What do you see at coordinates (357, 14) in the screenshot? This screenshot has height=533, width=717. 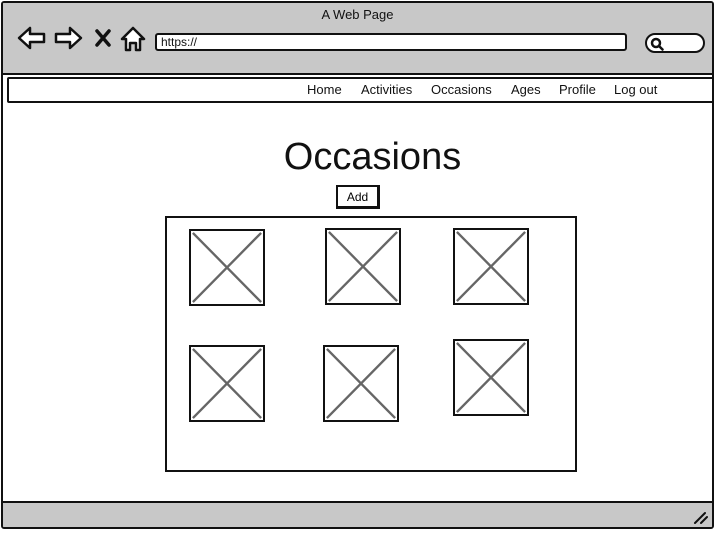 I see `window-title: A Web Page` at bounding box center [357, 14].